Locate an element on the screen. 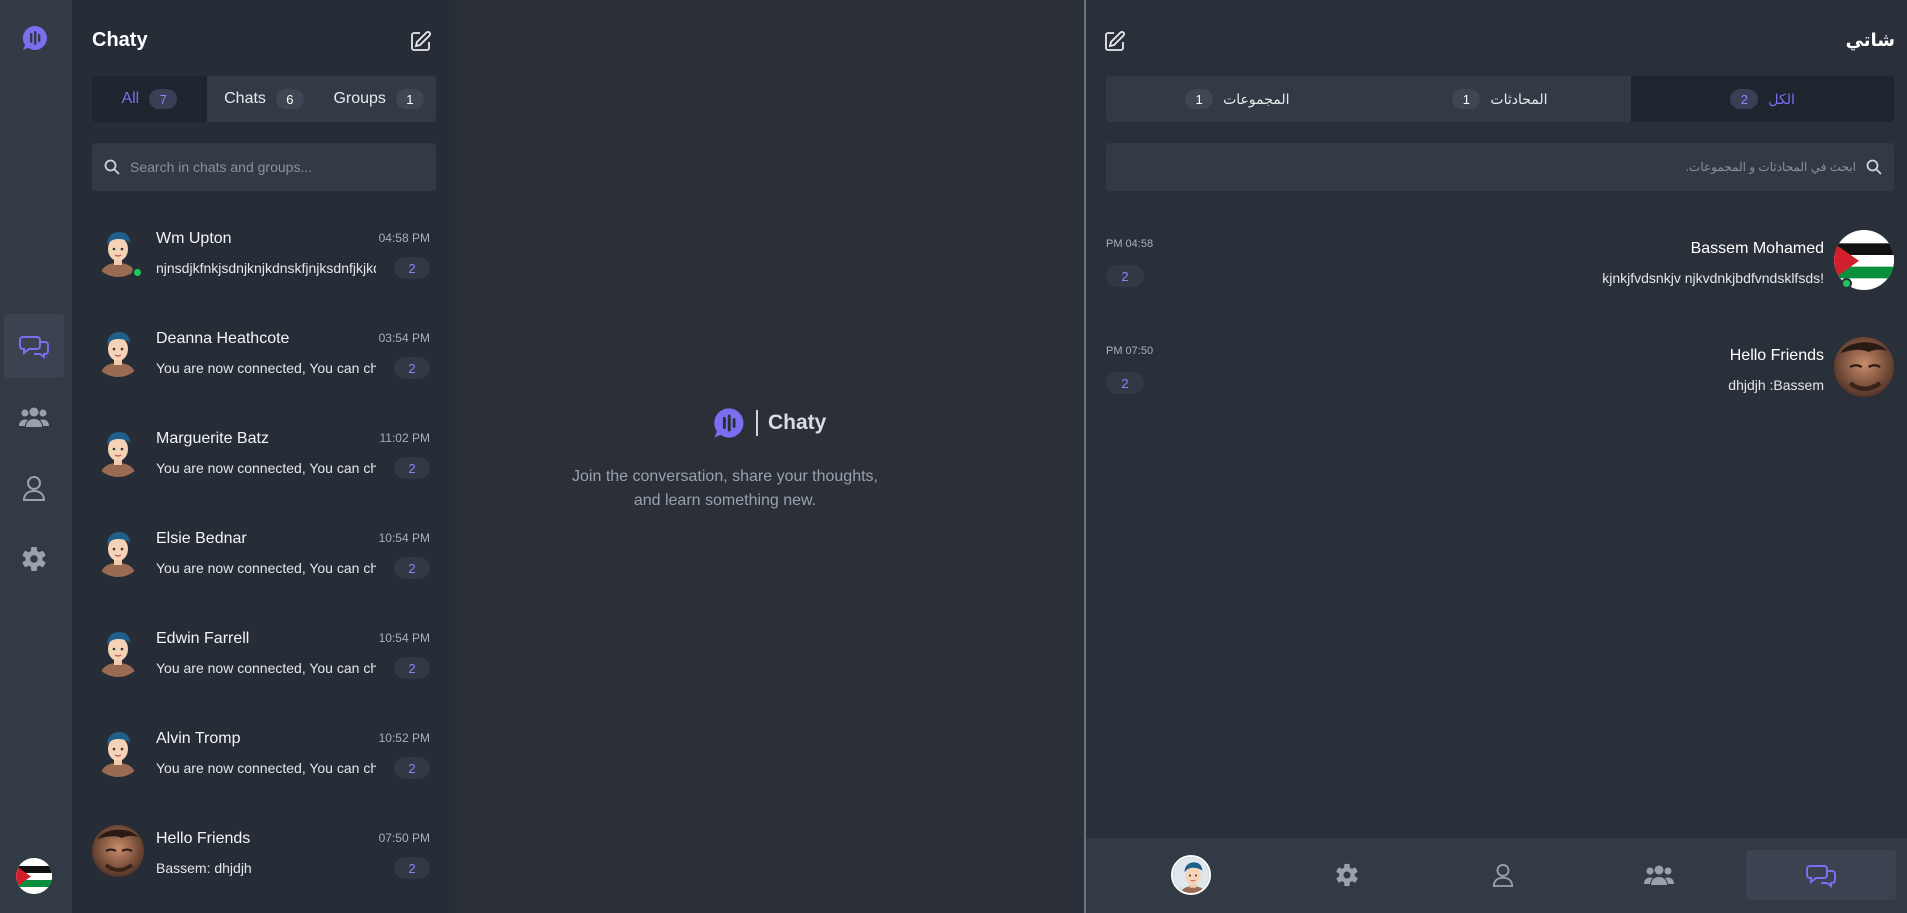  tab-chats: Chats 6 is located at coordinates (264, 99).